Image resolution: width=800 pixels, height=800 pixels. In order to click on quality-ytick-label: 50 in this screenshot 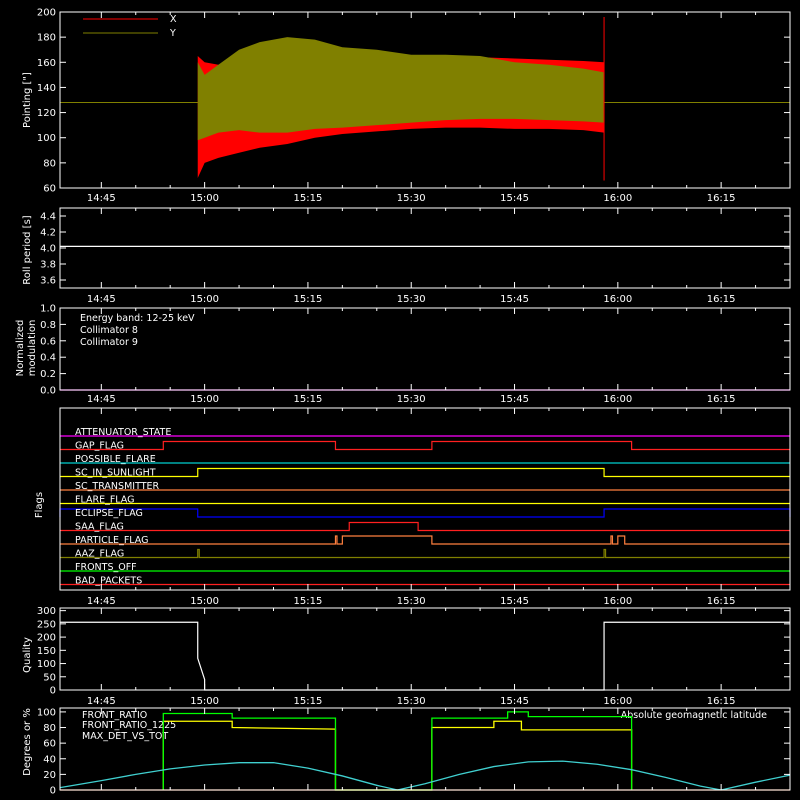, I will do `click(49, 677)`.